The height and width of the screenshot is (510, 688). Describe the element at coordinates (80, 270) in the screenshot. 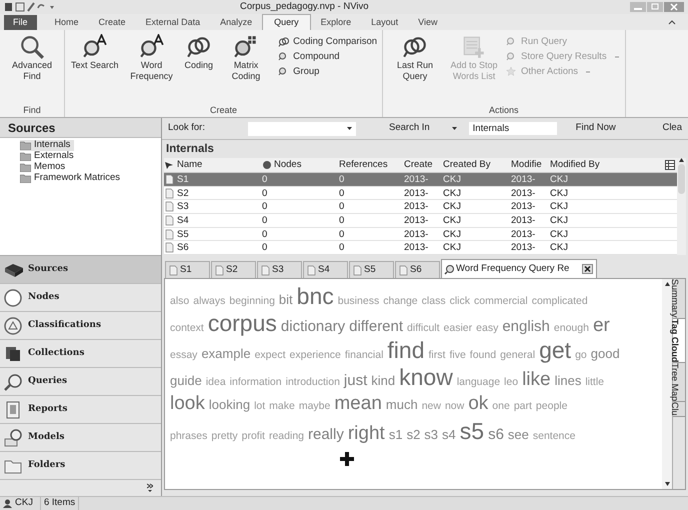

I see `nav-button: Sources` at that location.